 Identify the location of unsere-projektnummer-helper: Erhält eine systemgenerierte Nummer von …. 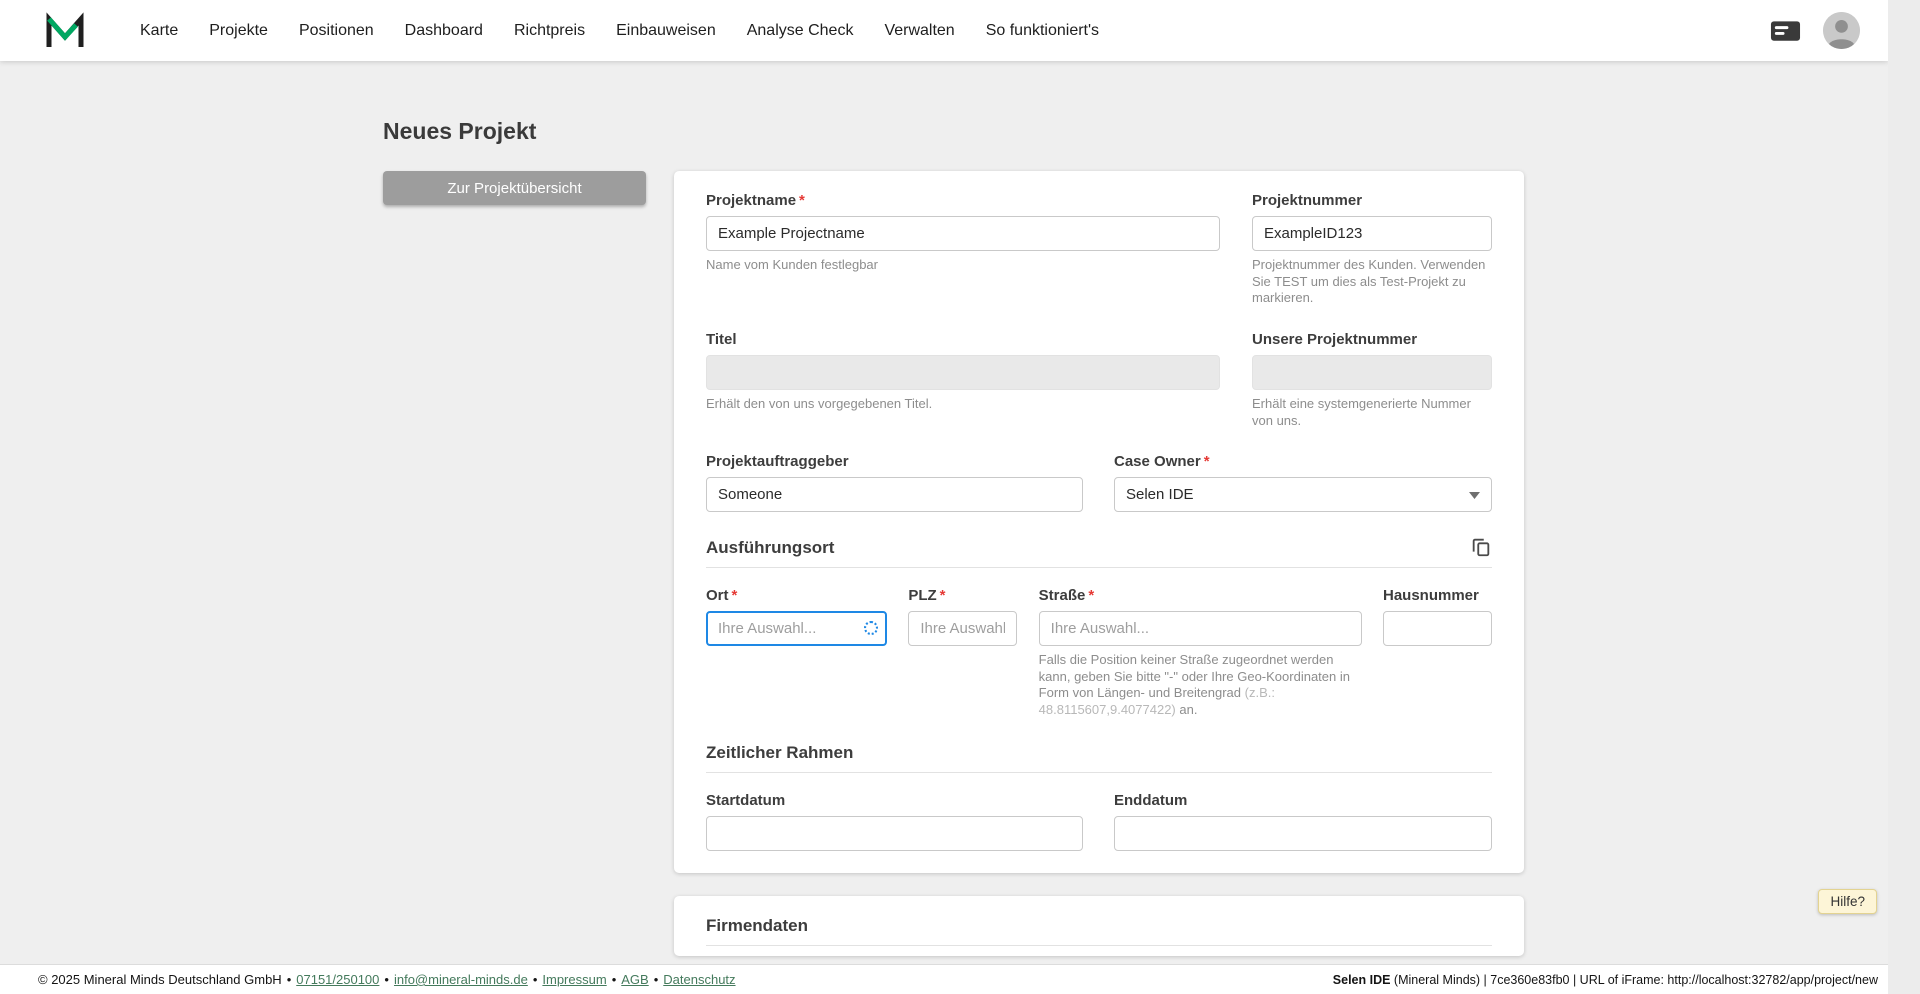
(1361, 411).